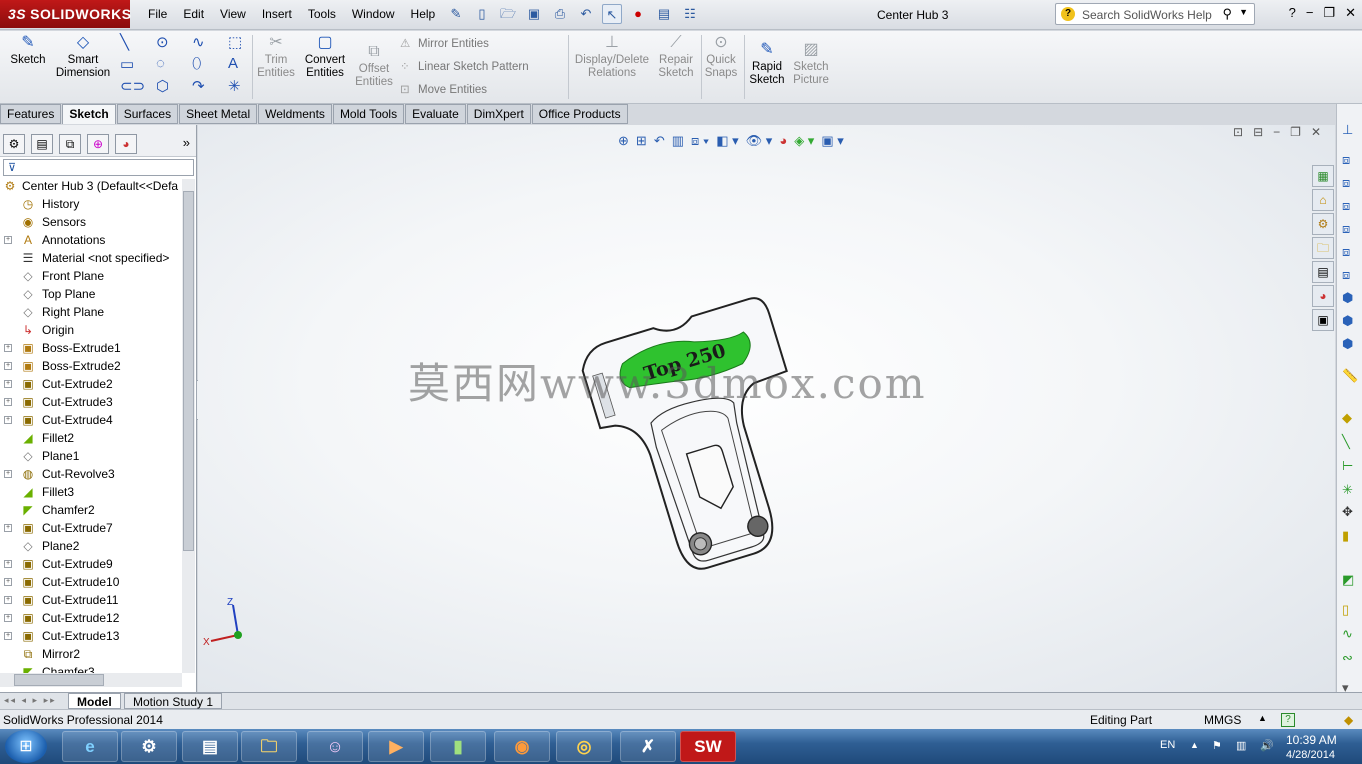 Image resolution: width=1362 pixels, height=764 pixels. What do you see at coordinates (708, 746) in the screenshot?
I see `solidworks-taskbar-icon: SW` at bounding box center [708, 746].